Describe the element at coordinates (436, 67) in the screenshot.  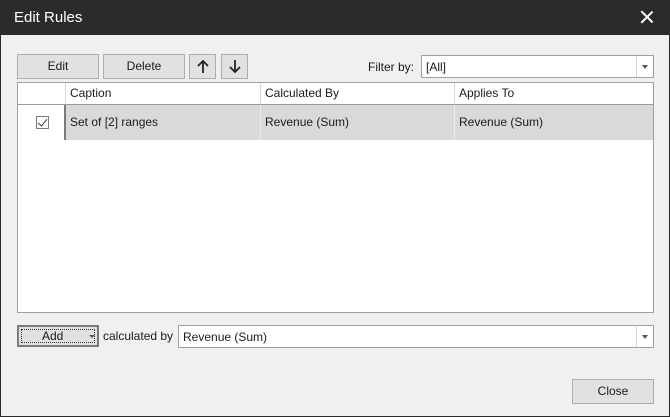
I see `filter-value: [All]` at that location.